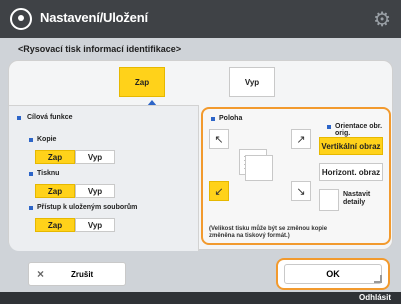 Image resolution: width=401 pixels, height=304 pixels. What do you see at coordinates (50, 117) in the screenshot?
I see `target-function-header: Cílová funkce` at bounding box center [50, 117].